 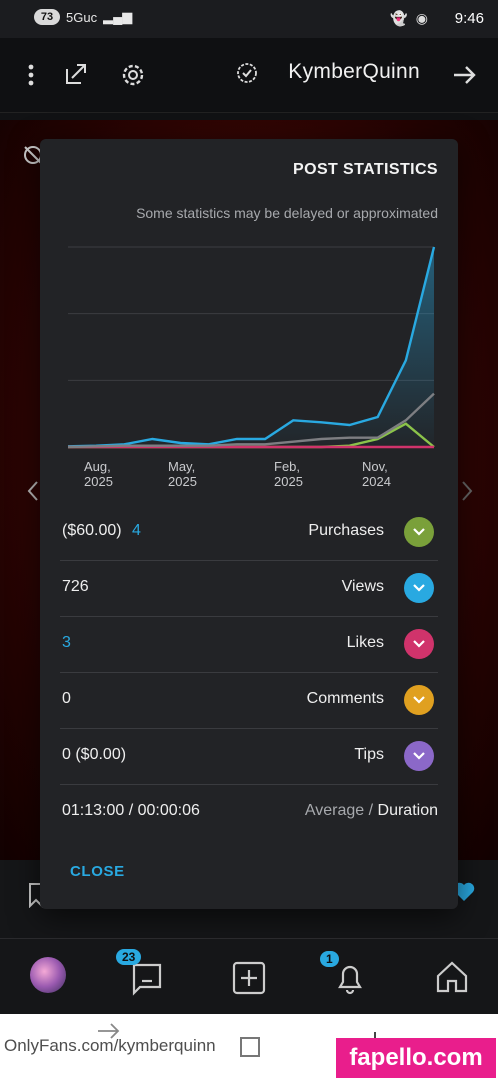 I want to click on duration-main-label: Duration, so click(x=407, y=810).